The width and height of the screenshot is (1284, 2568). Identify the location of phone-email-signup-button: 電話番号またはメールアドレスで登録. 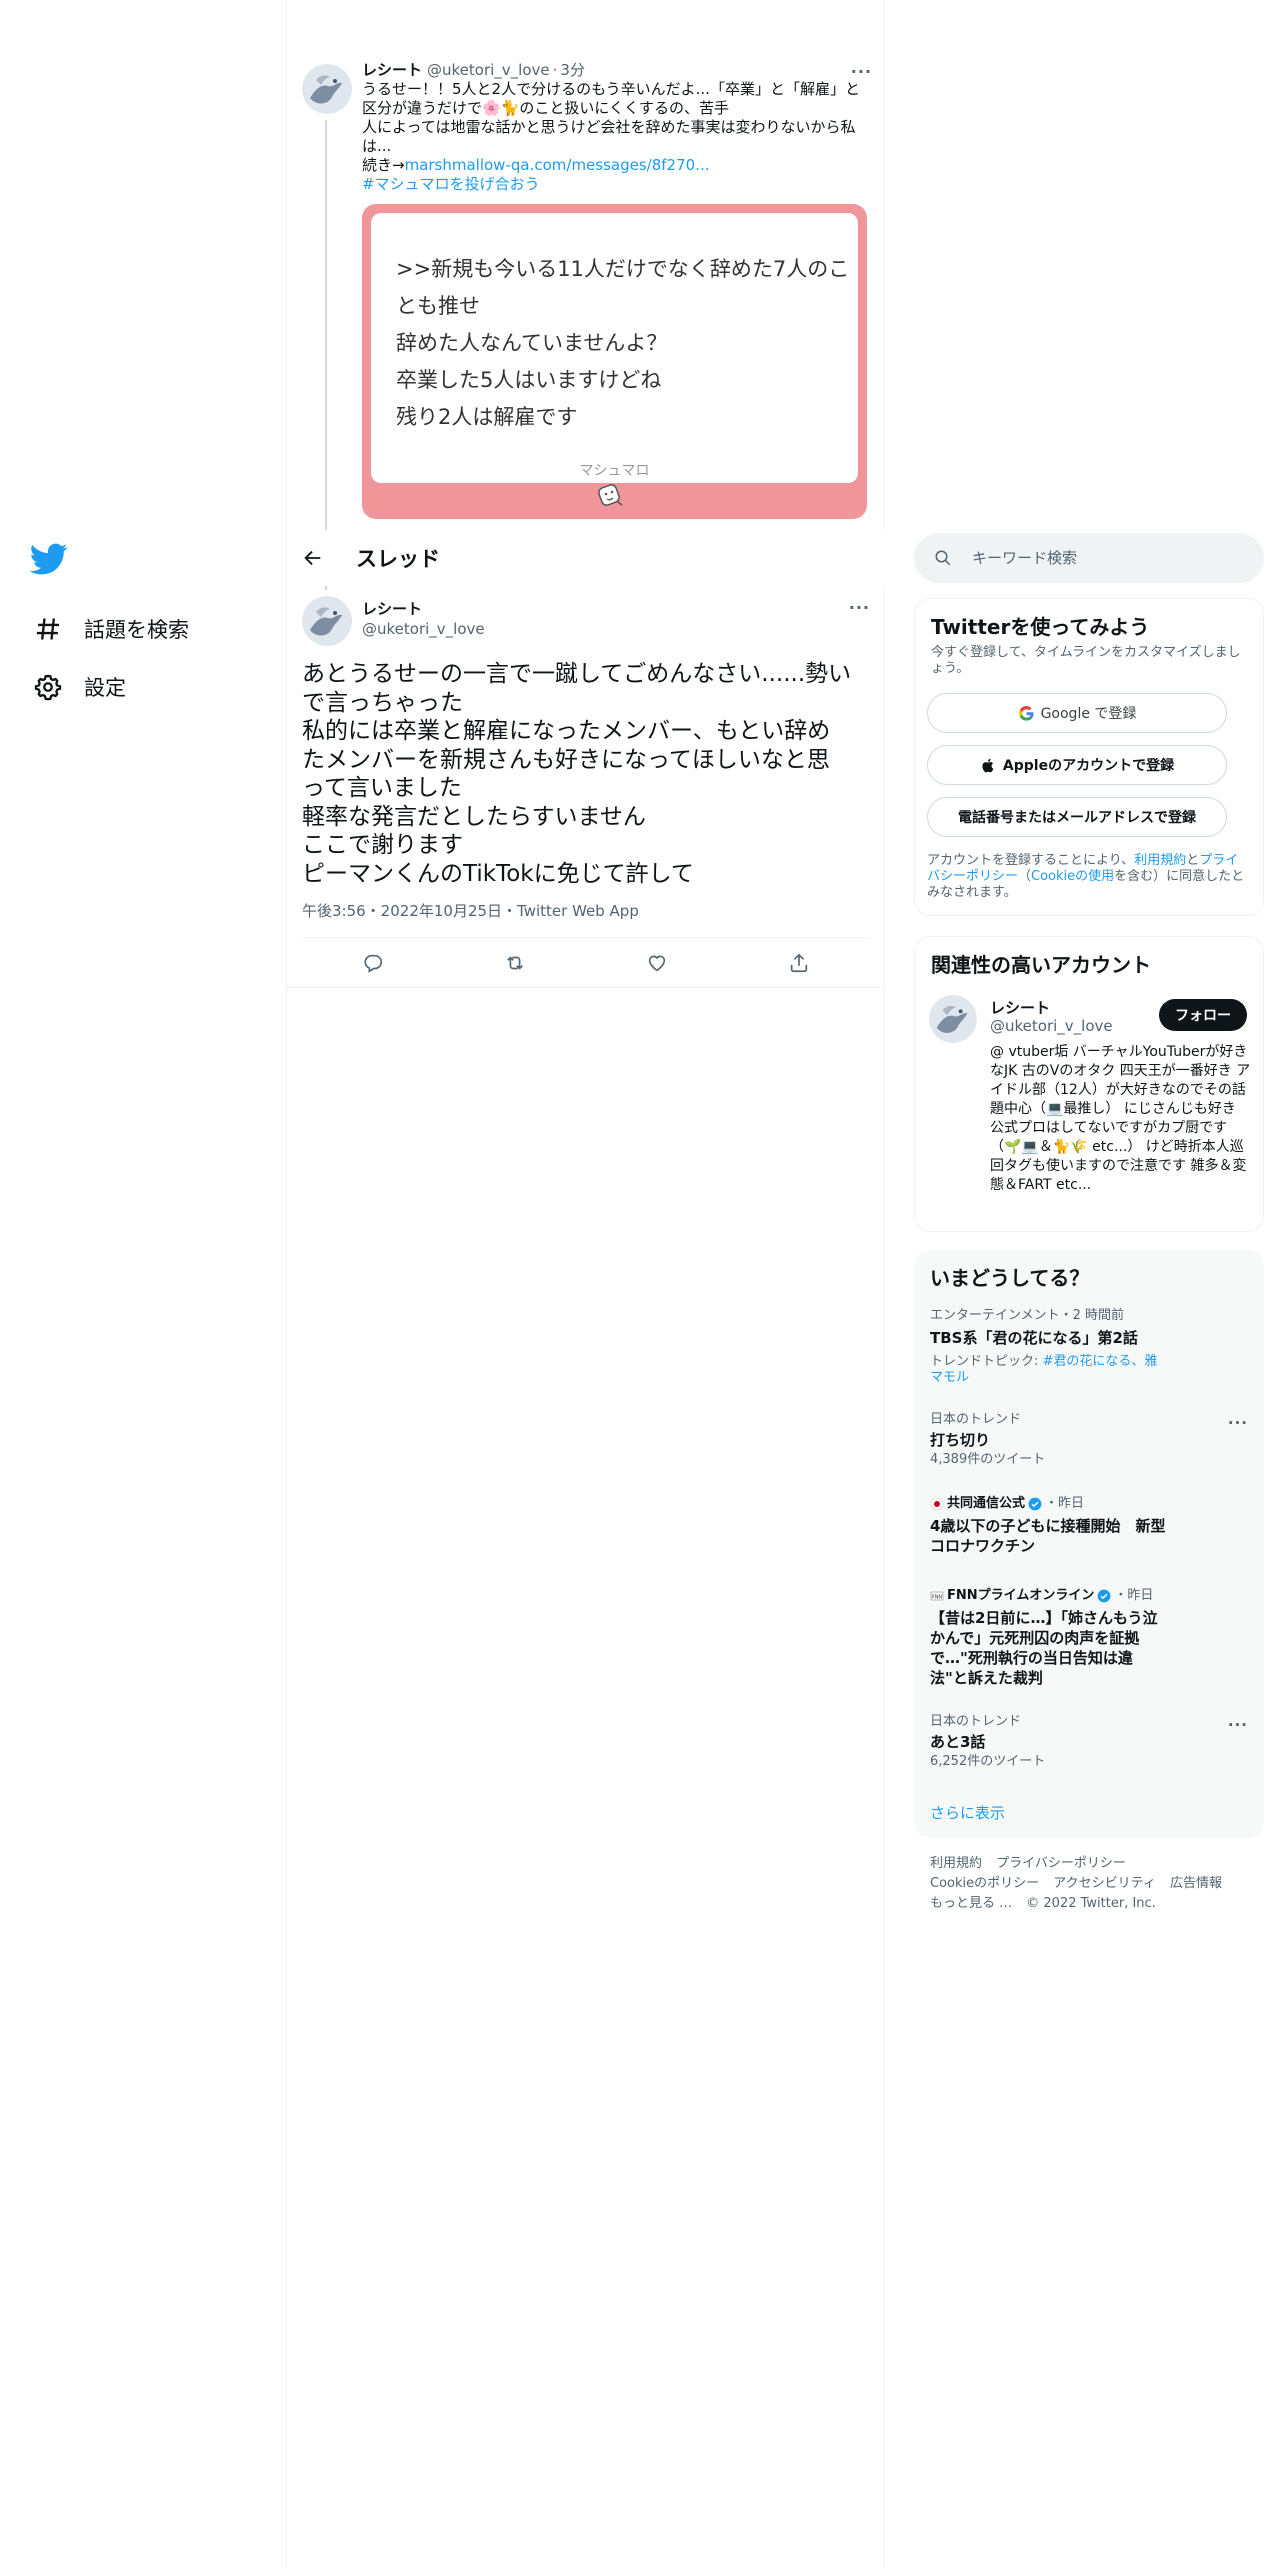
(1077, 817).